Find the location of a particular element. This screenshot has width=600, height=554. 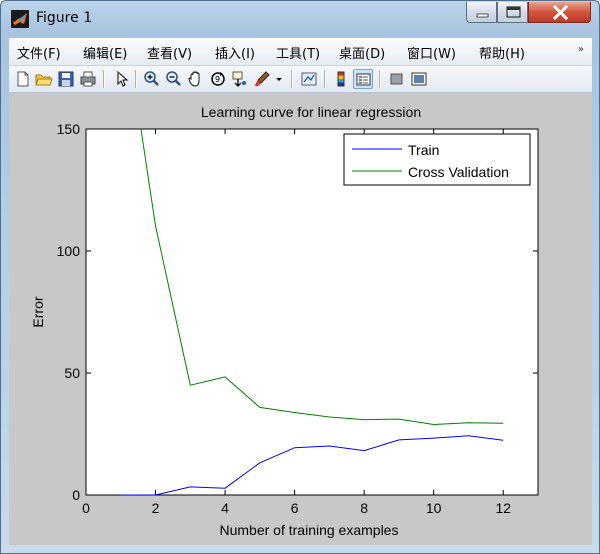

pointer-icon is located at coordinates (123, 78).